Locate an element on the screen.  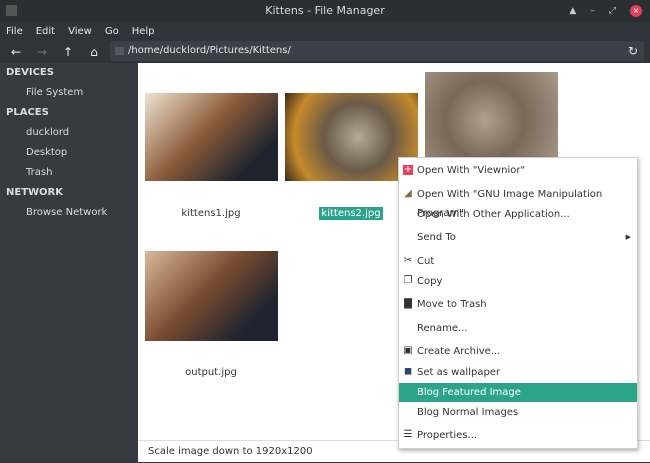
file-thumbnail-kittens1 is located at coordinates (211, 137).